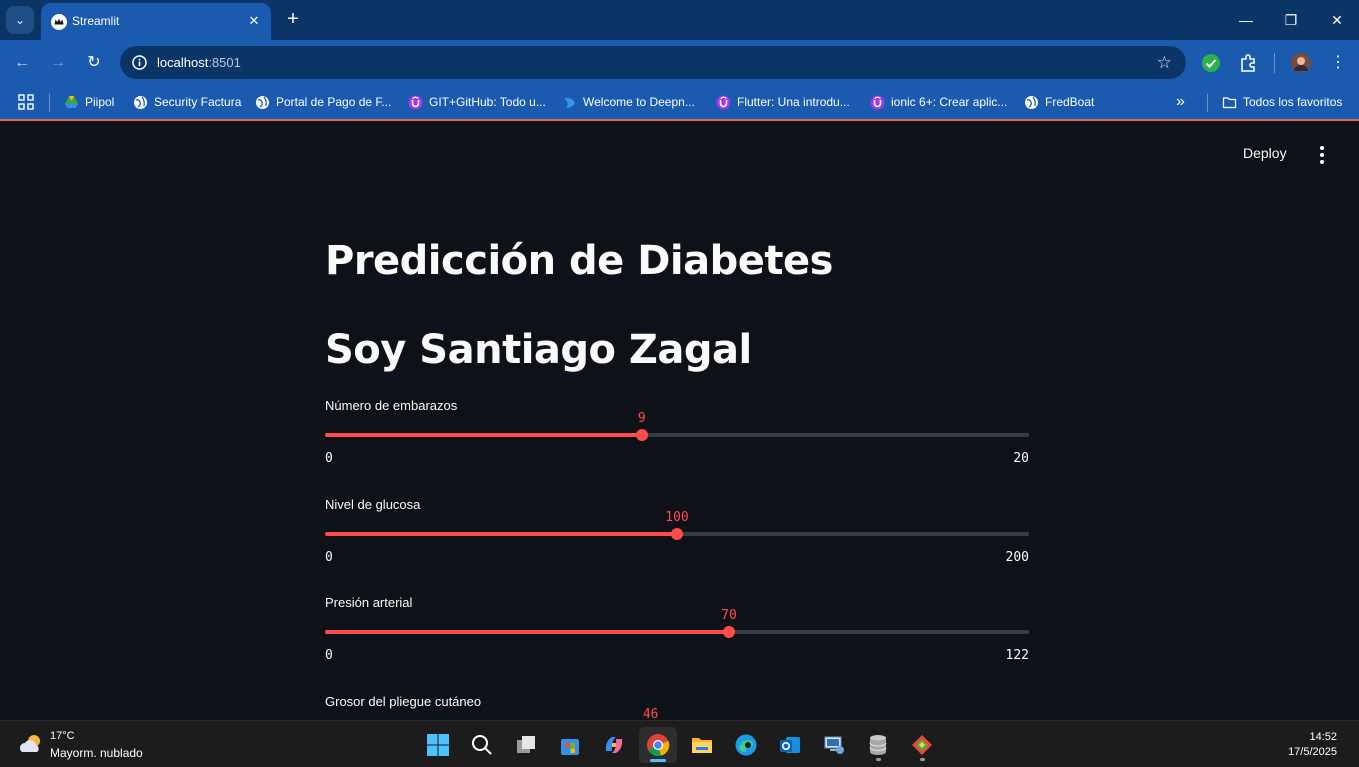 The height and width of the screenshot is (767, 1359). I want to click on copilot-icon, so click(614, 745).